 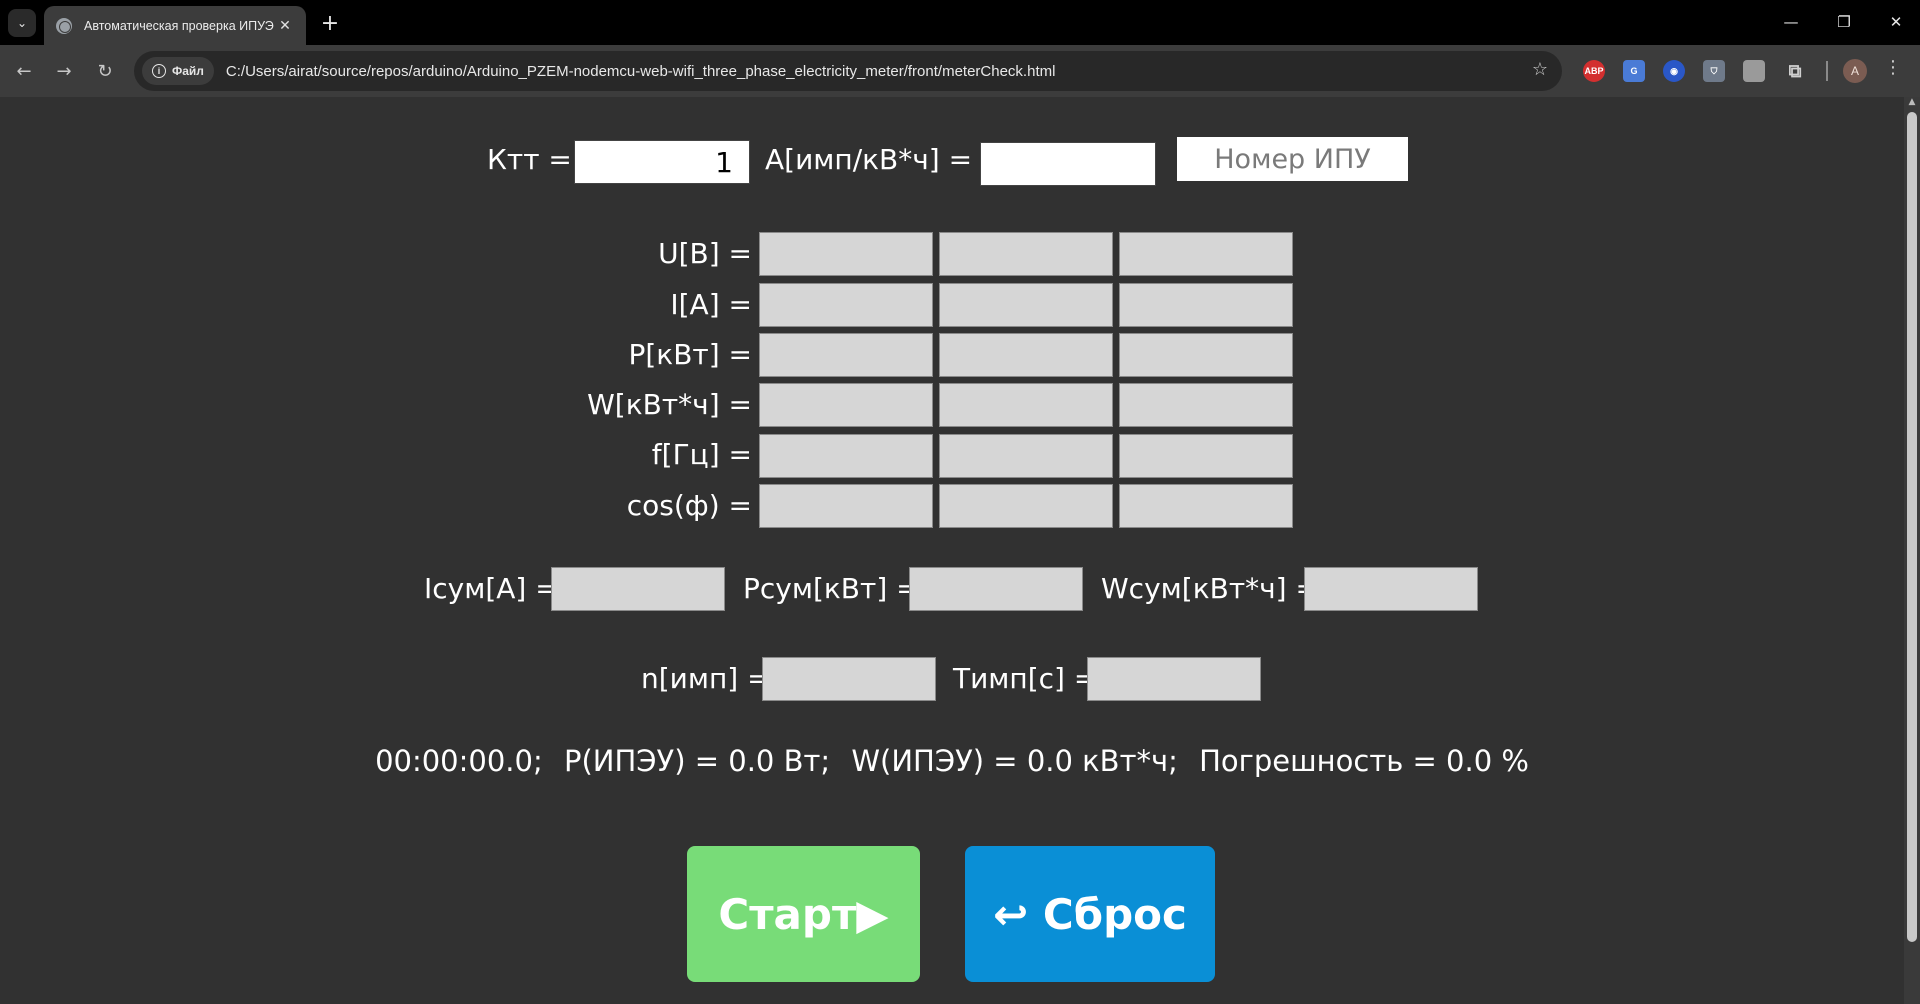 What do you see at coordinates (705, 253) in the screenshot?
I see `u-label: U[В] =` at bounding box center [705, 253].